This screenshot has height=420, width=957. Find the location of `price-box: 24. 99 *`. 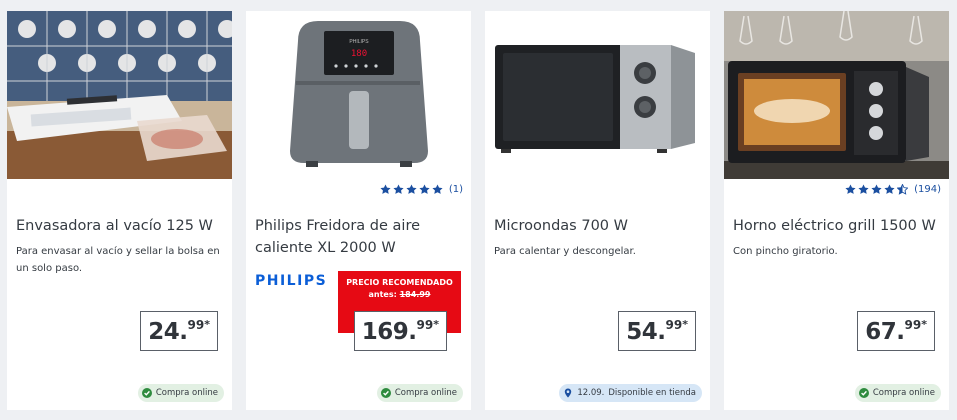

price-box: 24. 99 * is located at coordinates (179, 331).